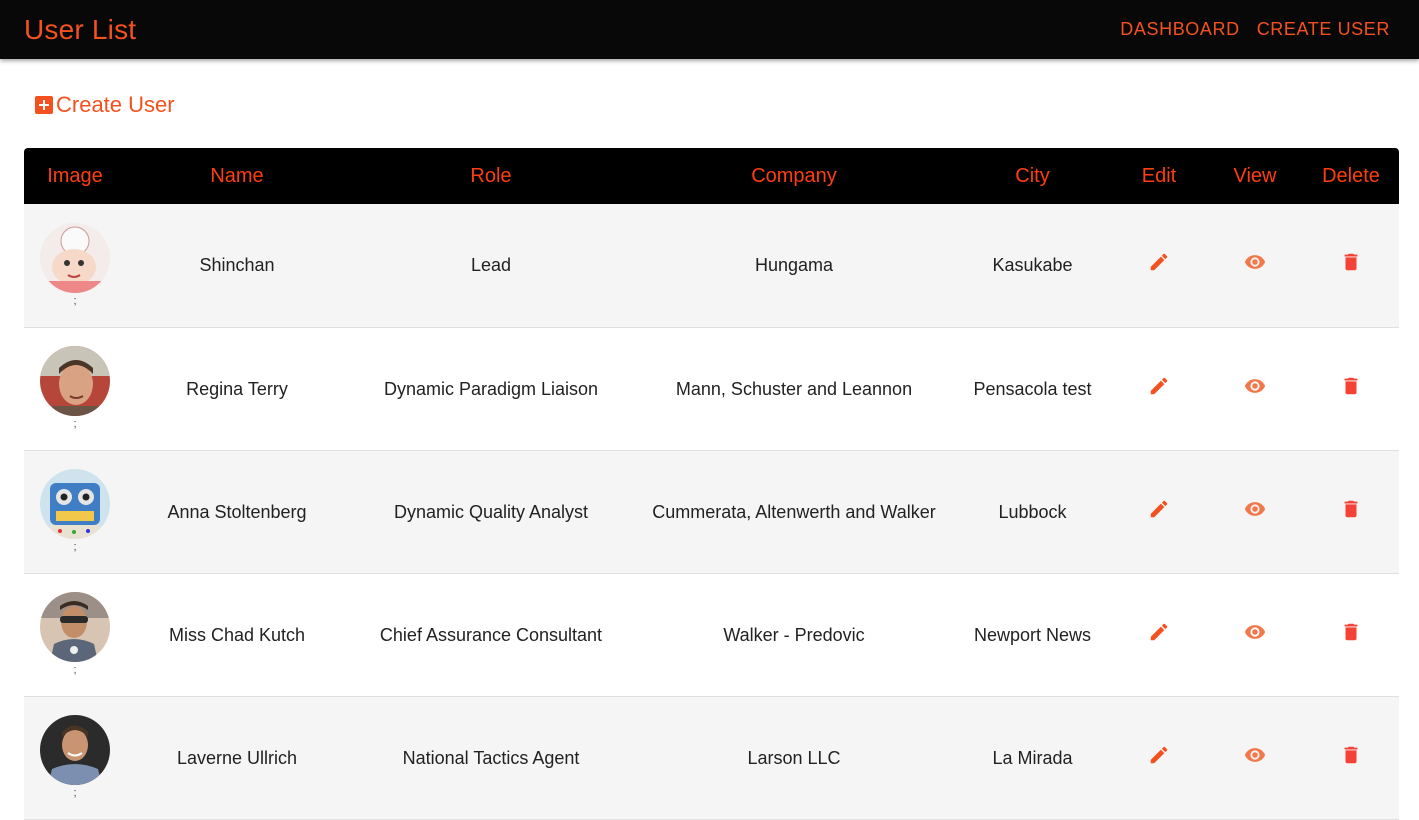 The image size is (1419, 820). I want to click on column-header-delete: Delete, so click(1351, 175).